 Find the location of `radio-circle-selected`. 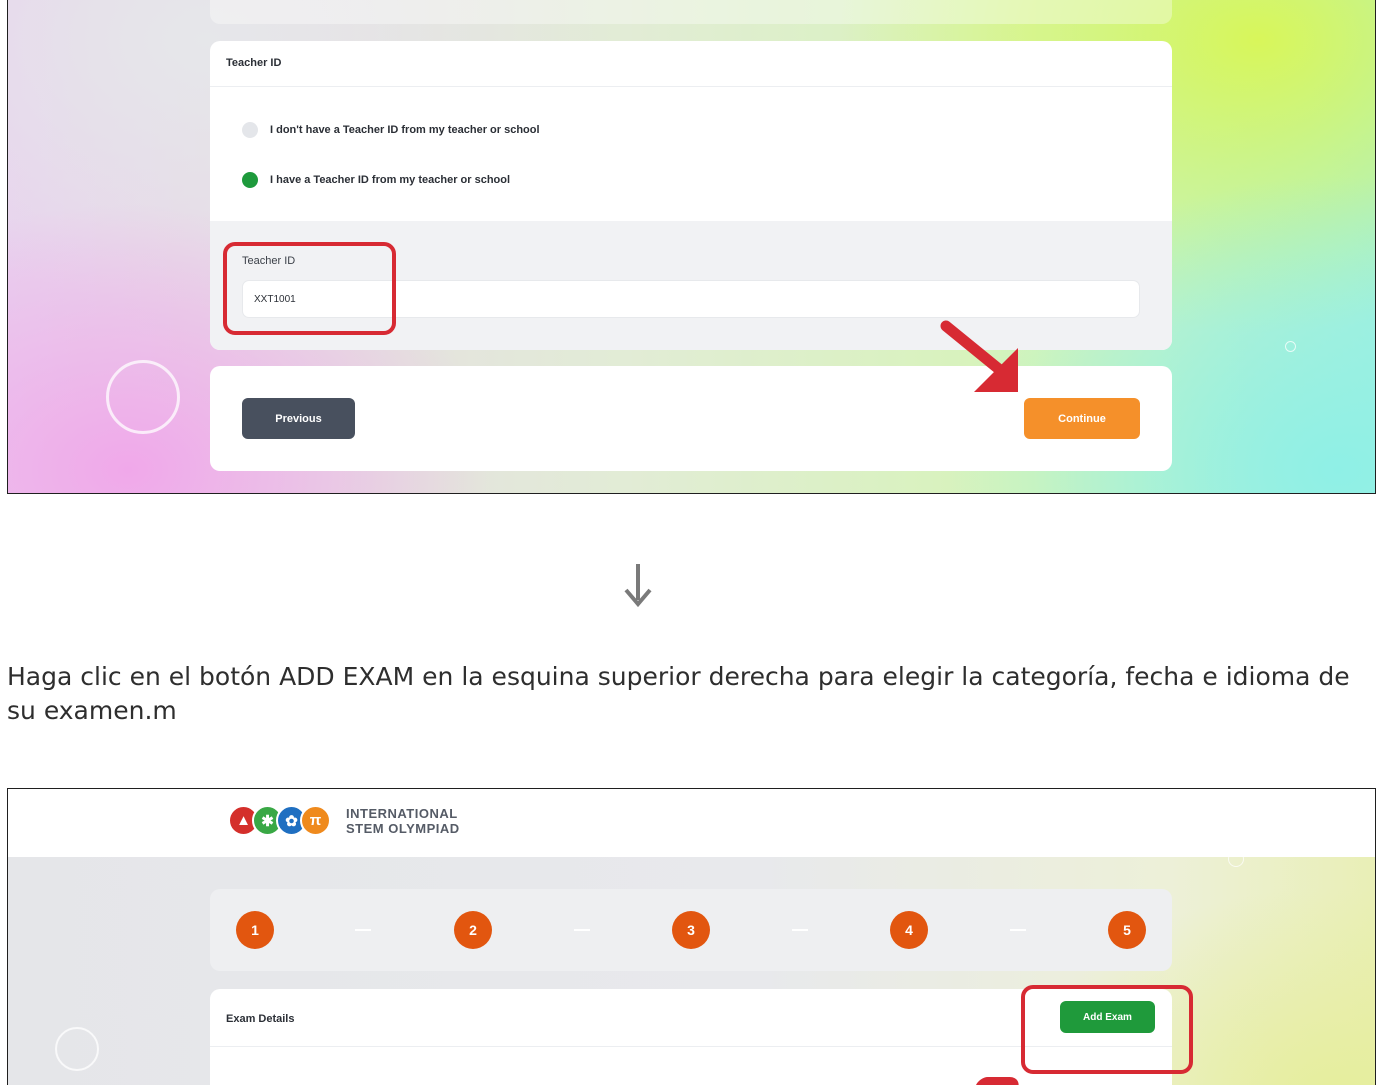

radio-circle-selected is located at coordinates (250, 180).